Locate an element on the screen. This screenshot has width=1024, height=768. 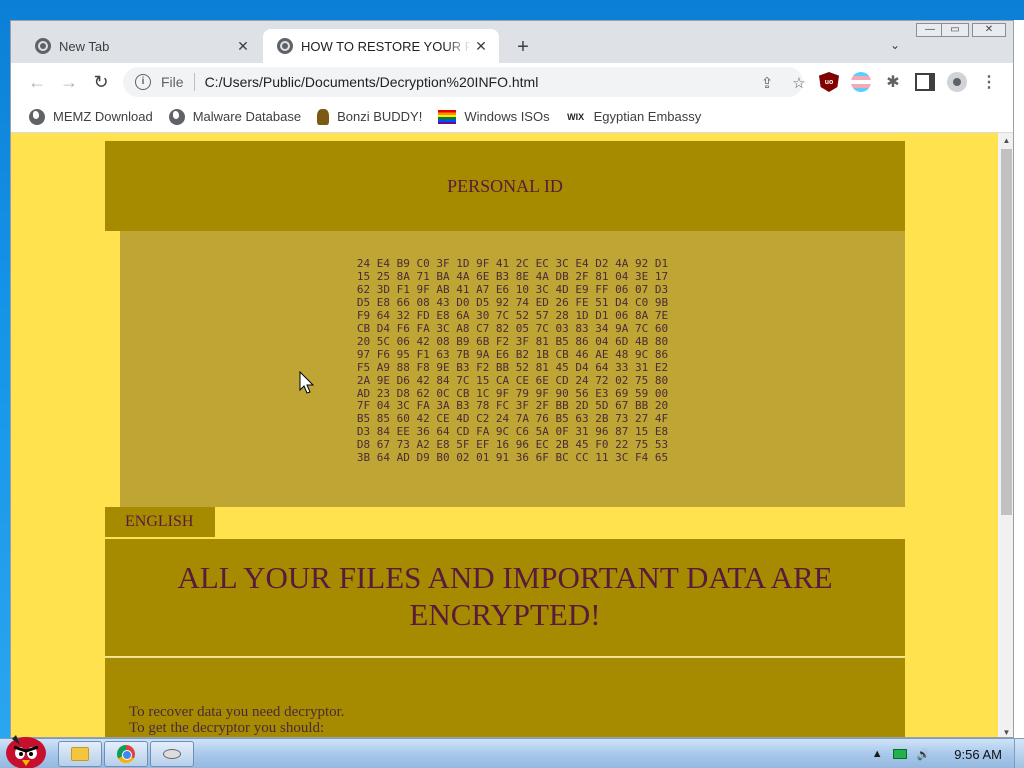
vertical-scrollbar: ▲ ▼ is located at coordinates (1005, 435).